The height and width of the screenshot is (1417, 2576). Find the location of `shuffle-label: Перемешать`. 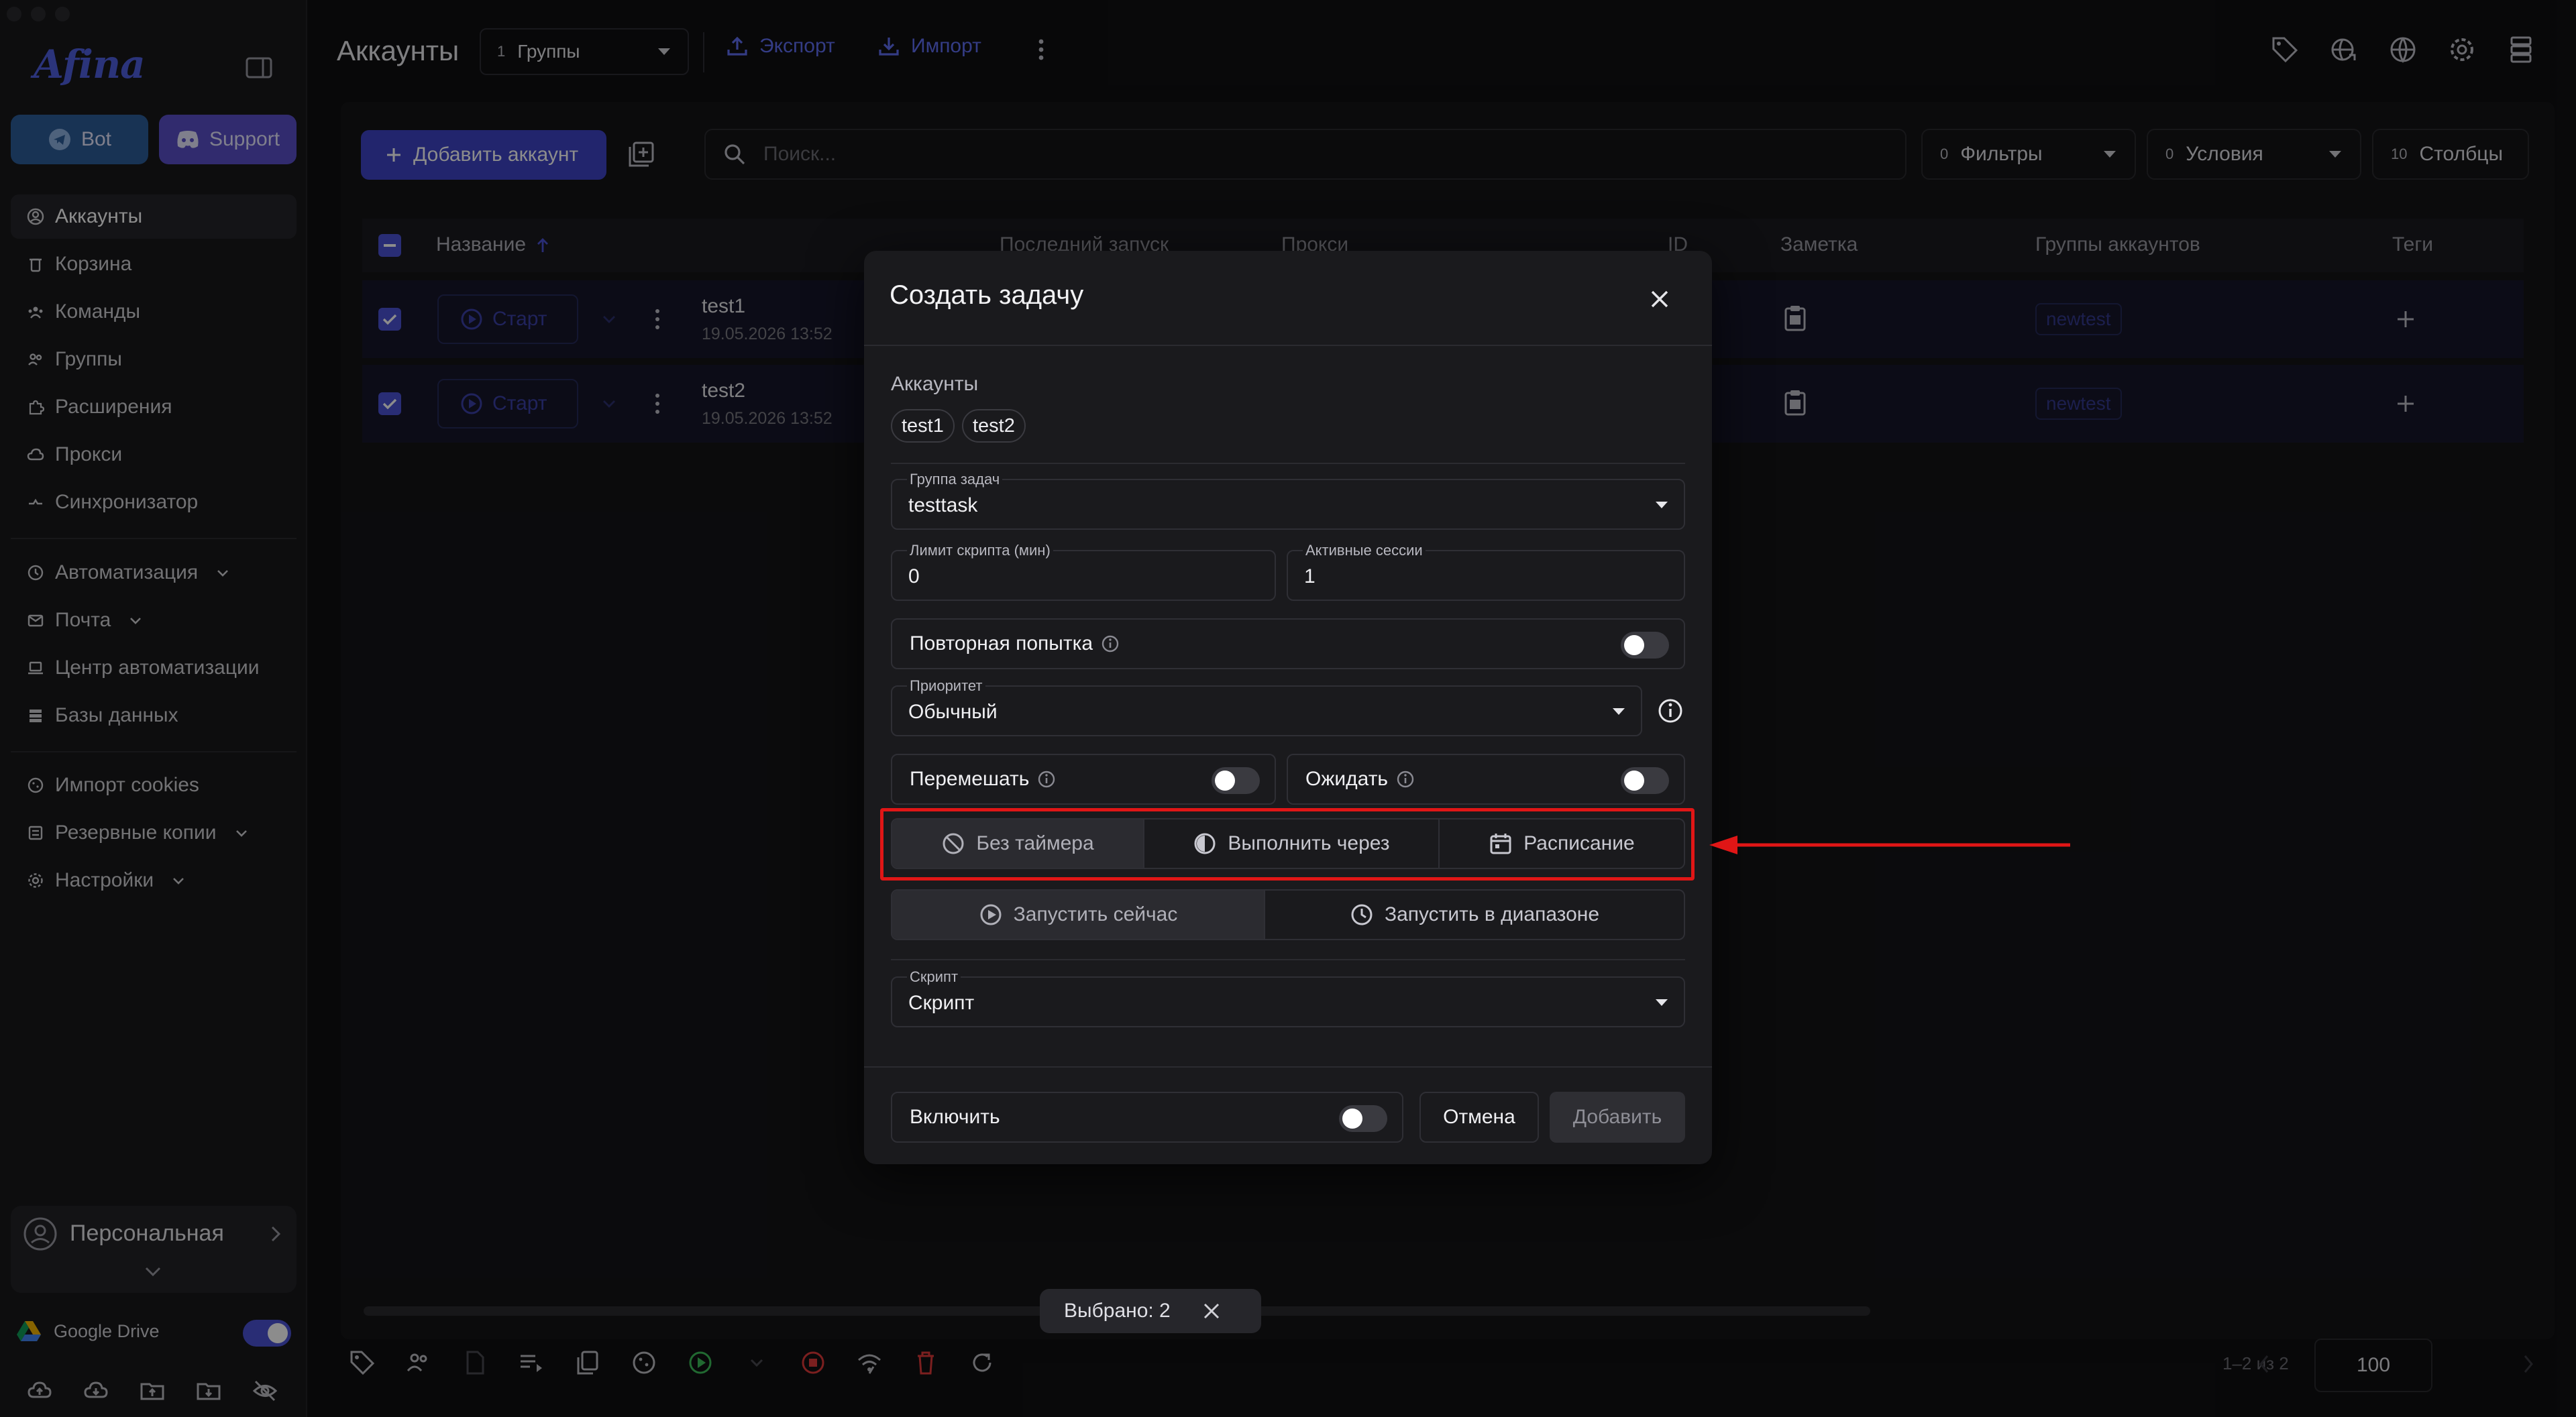

shuffle-label: Перемешать is located at coordinates (970, 779).